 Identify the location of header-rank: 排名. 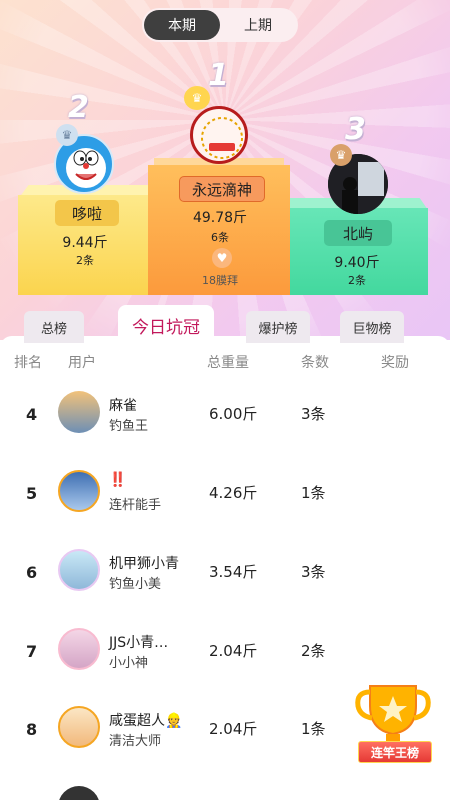
(28, 363).